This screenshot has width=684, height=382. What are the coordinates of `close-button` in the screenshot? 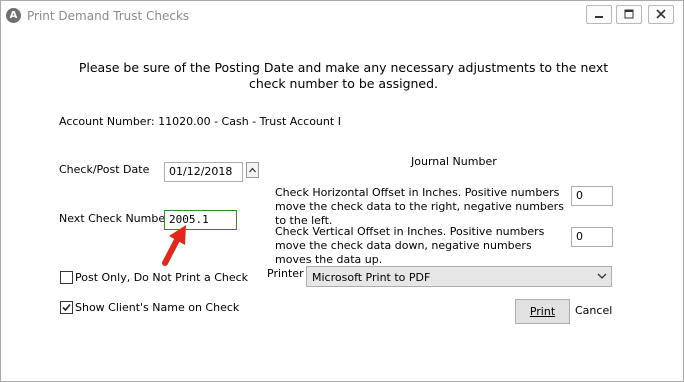 It's located at (661, 14).